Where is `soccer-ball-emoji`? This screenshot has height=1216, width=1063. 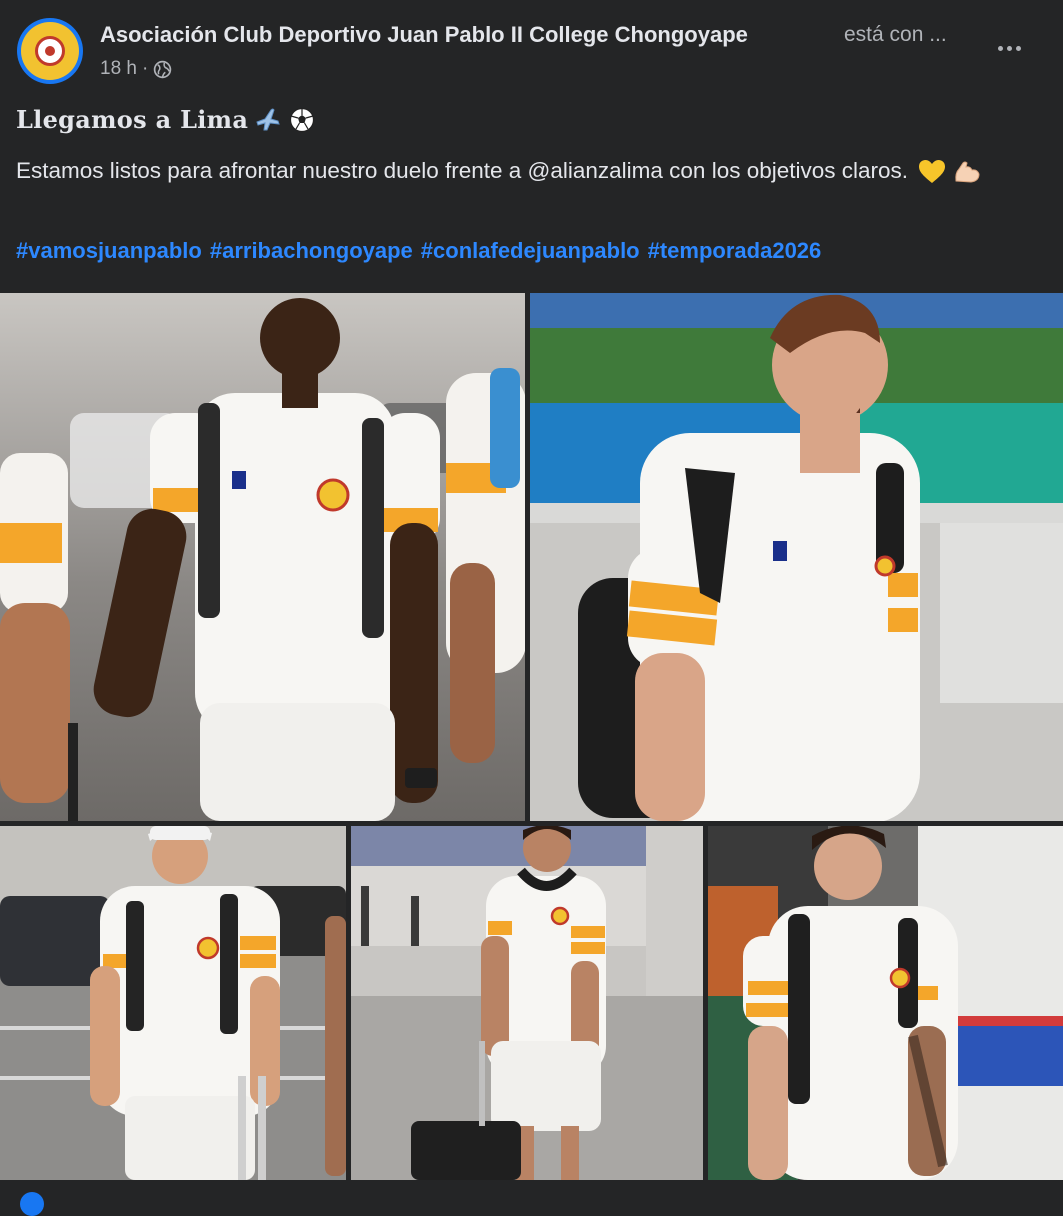
soccer-ball-emoji is located at coordinates (302, 119).